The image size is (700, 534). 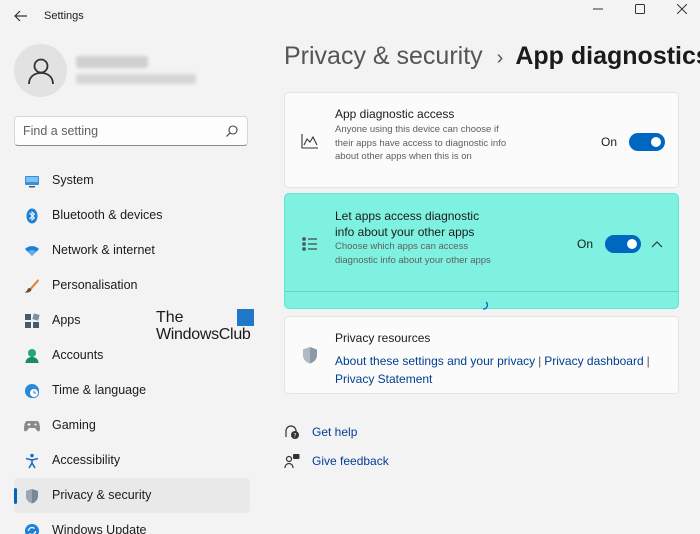 What do you see at coordinates (32, 181) in the screenshot?
I see `monitor-icon` at bounding box center [32, 181].